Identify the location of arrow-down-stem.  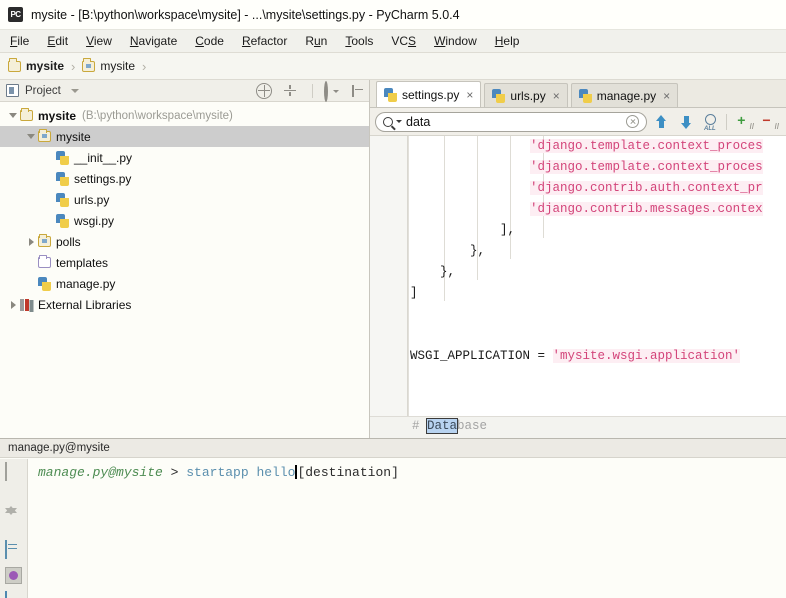
(686, 119).